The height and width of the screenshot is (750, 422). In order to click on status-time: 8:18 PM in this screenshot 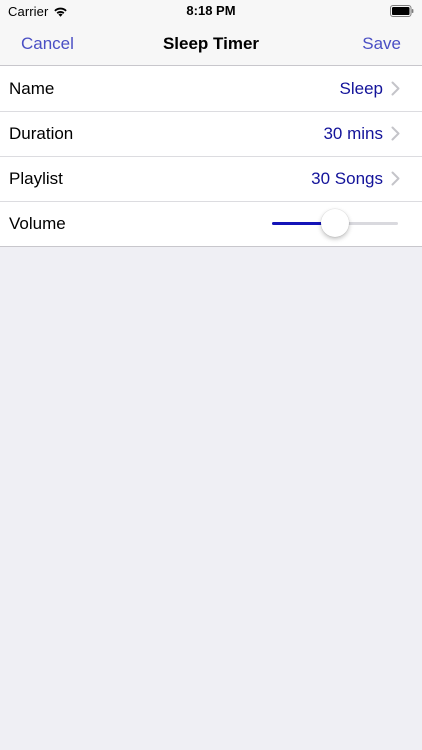, I will do `click(211, 10)`.